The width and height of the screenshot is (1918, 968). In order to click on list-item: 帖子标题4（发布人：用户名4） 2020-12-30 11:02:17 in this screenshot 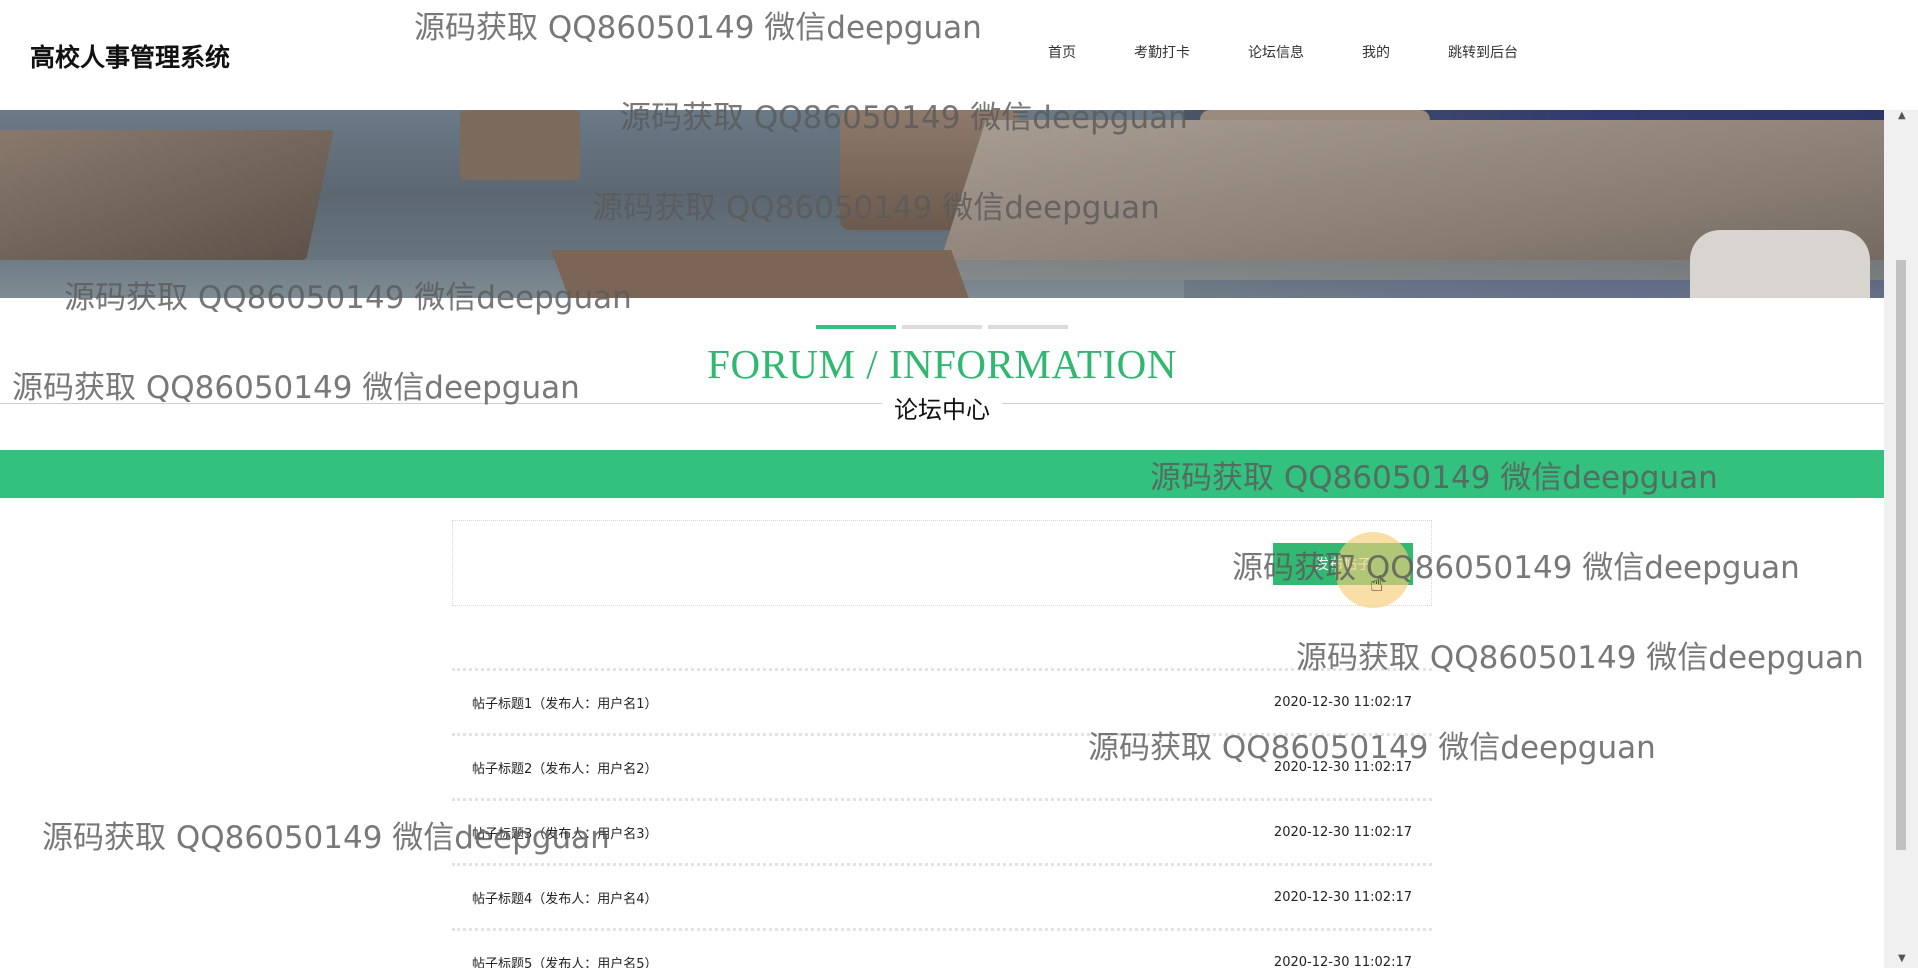, I will do `click(942, 895)`.